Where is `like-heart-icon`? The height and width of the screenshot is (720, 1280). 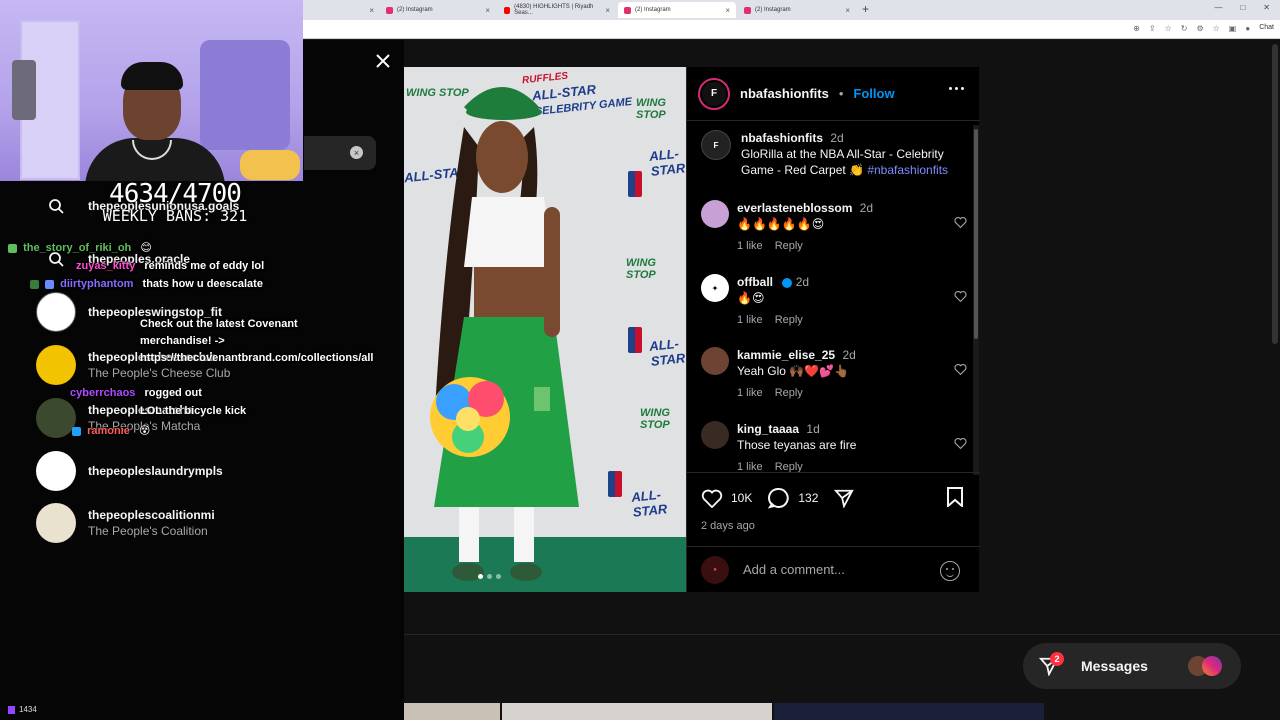 like-heart-icon is located at coordinates (712, 498).